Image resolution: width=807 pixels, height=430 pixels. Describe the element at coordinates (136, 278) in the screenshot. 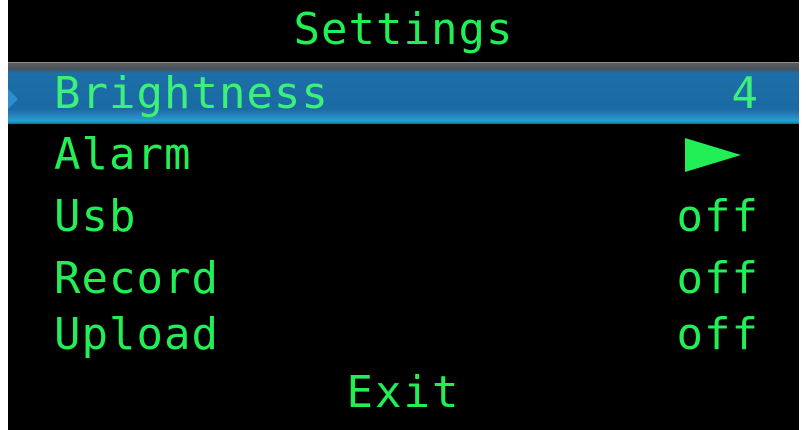

I see `menu-item-label: Record` at that location.